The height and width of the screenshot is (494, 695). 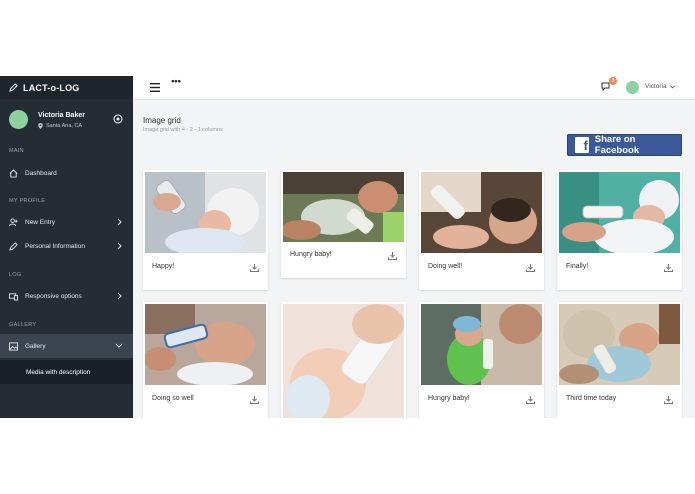 I want to click on profile-location-text: Santa Ana, CA, so click(x=64, y=126).